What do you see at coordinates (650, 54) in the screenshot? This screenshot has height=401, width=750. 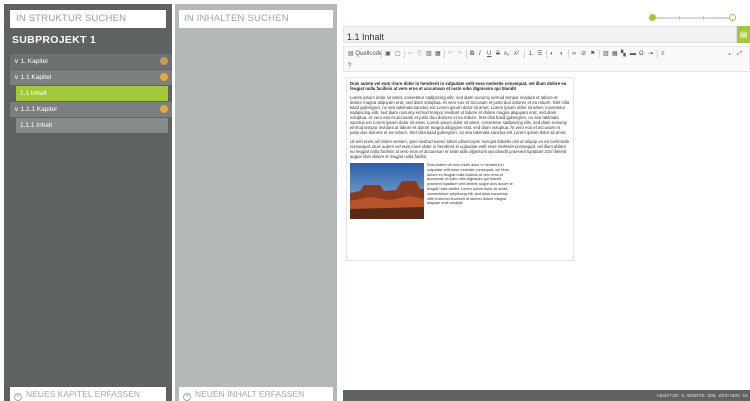 I see `page-break-icon: ⇥` at bounding box center [650, 54].